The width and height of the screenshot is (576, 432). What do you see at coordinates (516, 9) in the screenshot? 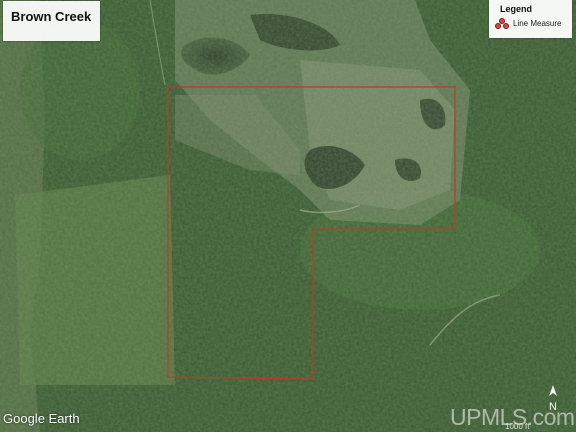
I see `legend-title: Legend` at bounding box center [516, 9].